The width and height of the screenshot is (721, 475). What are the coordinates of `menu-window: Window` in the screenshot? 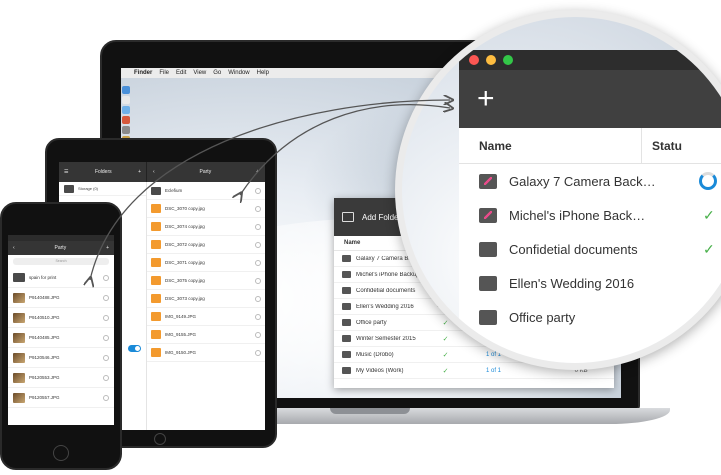 It's located at (238, 73).